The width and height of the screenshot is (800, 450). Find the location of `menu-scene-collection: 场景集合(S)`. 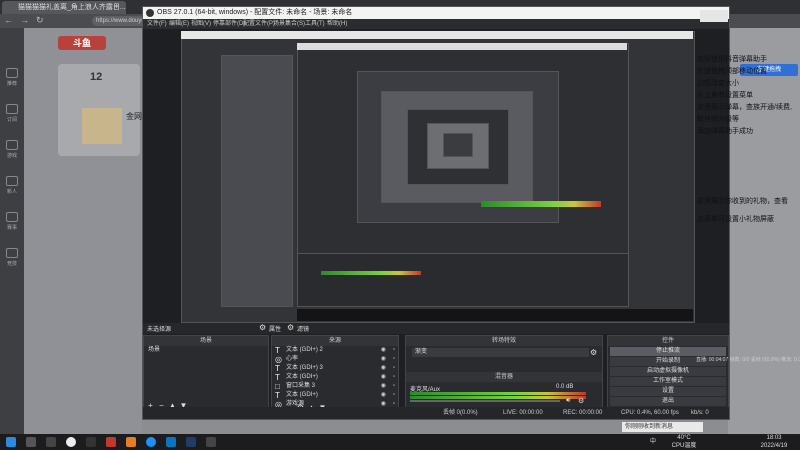

menu-scene-collection: 场景集合(S) is located at coordinates (289, 24).